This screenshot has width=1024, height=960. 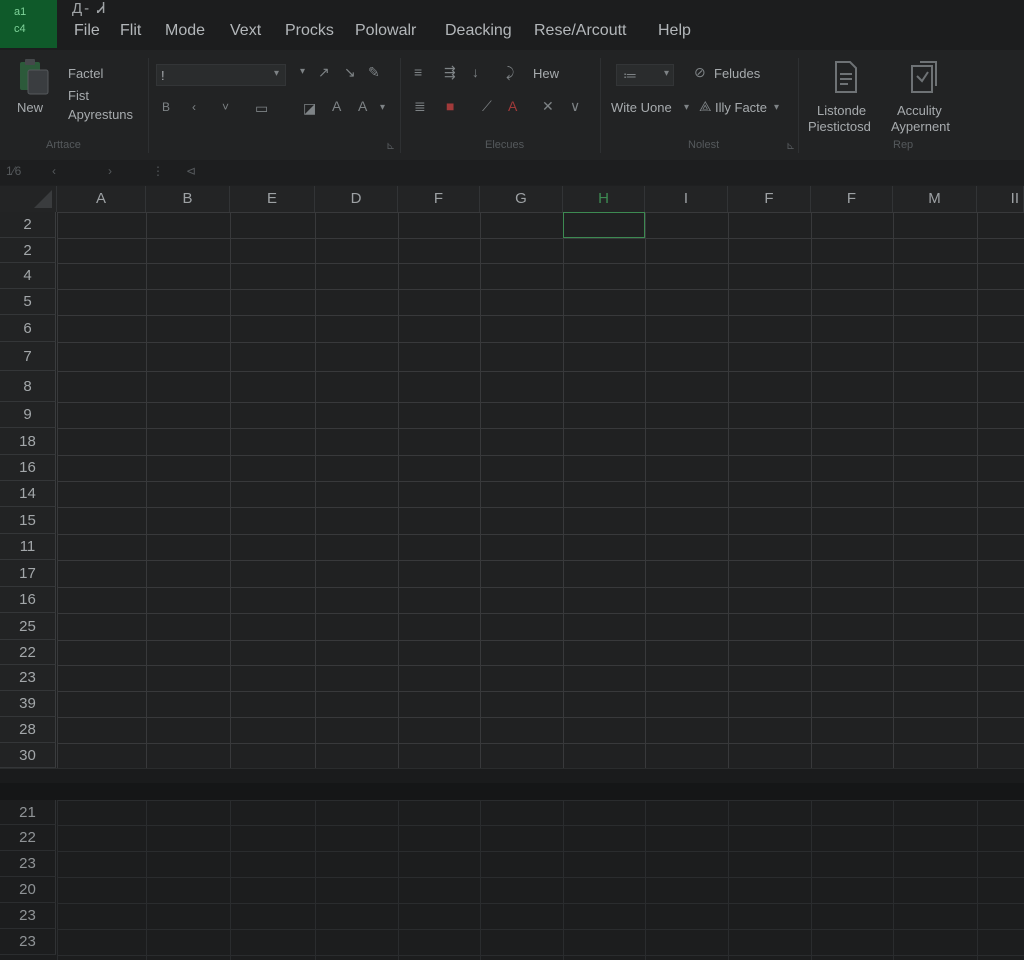 I want to click on font-color-dropdown-icon: ▾, so click(x=382, y=107).